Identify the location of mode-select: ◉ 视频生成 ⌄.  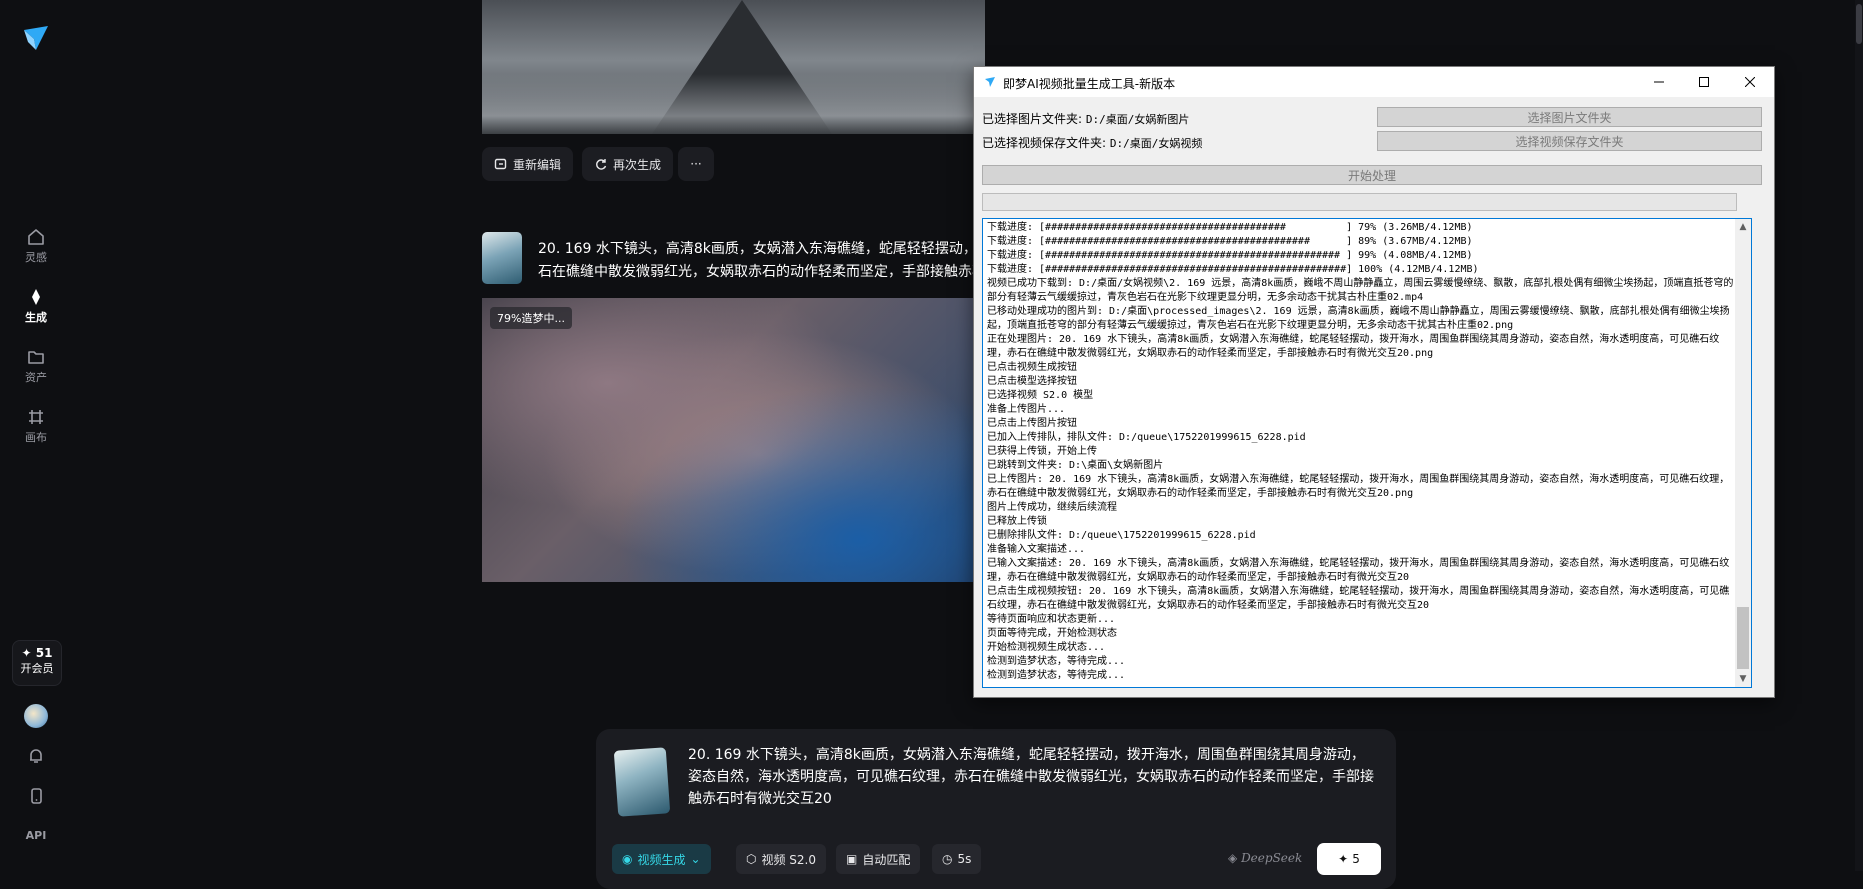
(661, 859).